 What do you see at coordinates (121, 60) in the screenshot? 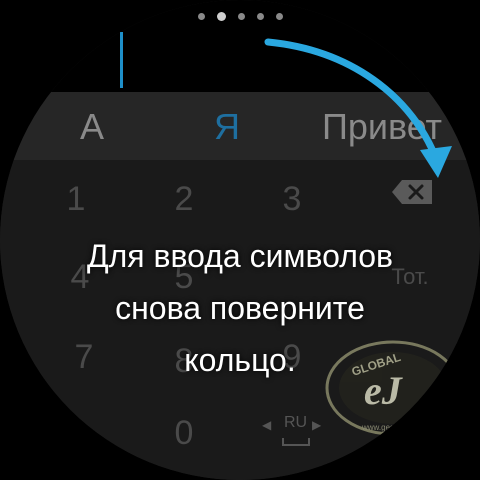
I see `text-cursor` at bounding box center [121, 60].